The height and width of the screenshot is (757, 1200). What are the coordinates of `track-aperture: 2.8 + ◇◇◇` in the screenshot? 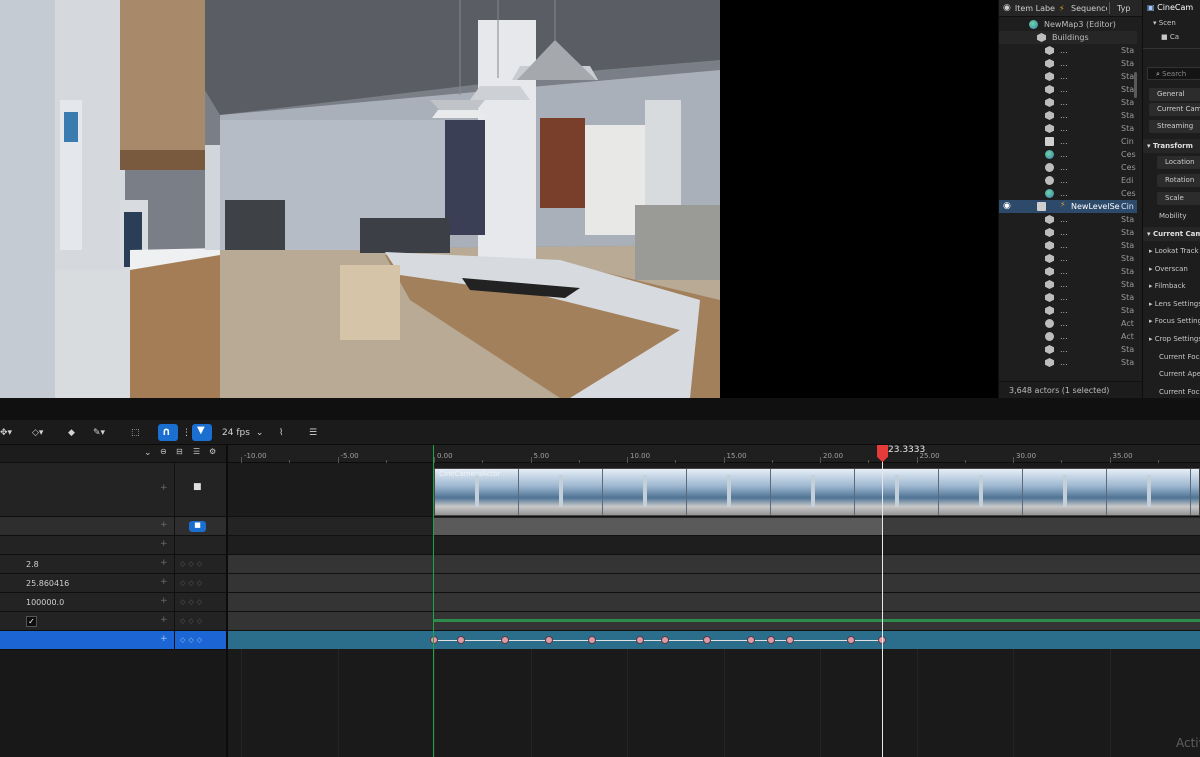 It's located at (113, 564).